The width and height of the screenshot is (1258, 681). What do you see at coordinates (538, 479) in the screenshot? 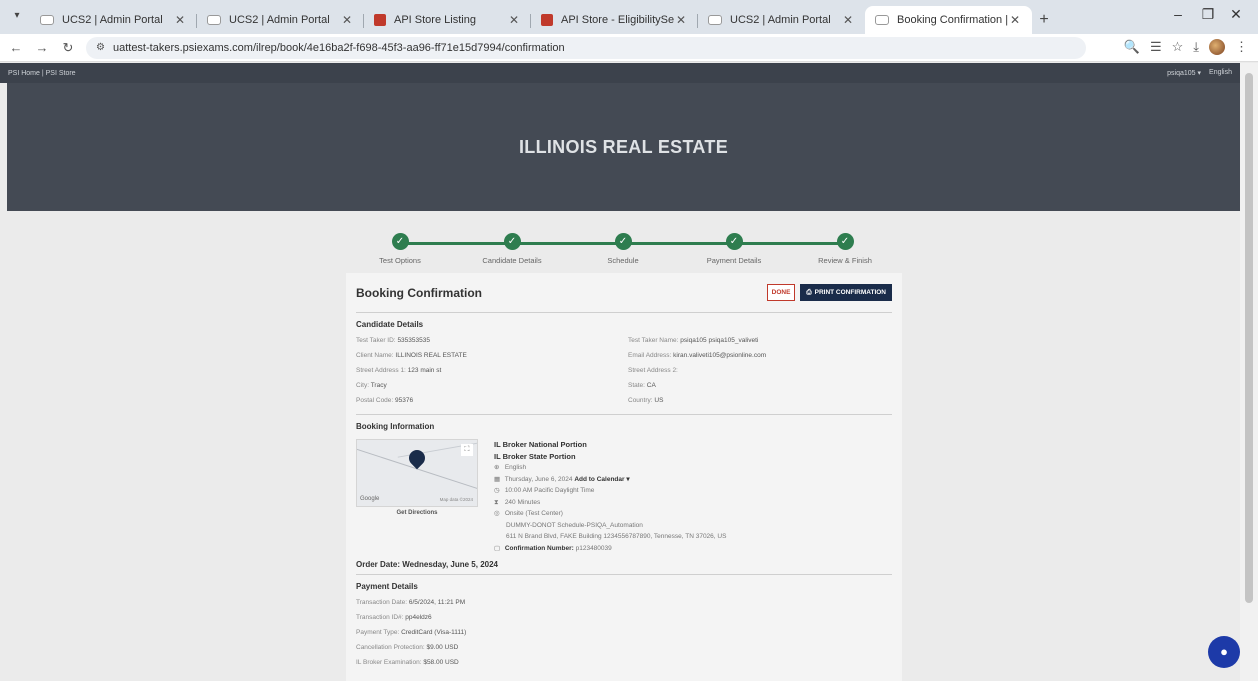
I see `exam-date: Thursday, June 6, 2024` at bounding box center [538, 479].